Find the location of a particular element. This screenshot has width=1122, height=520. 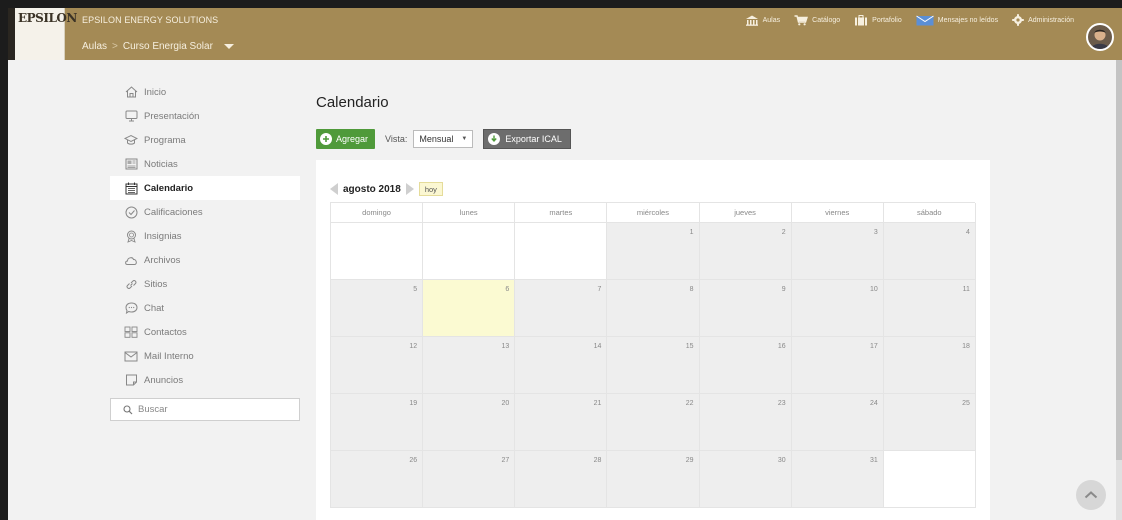

back-to-top-button is located at coordinates (1091, 495).